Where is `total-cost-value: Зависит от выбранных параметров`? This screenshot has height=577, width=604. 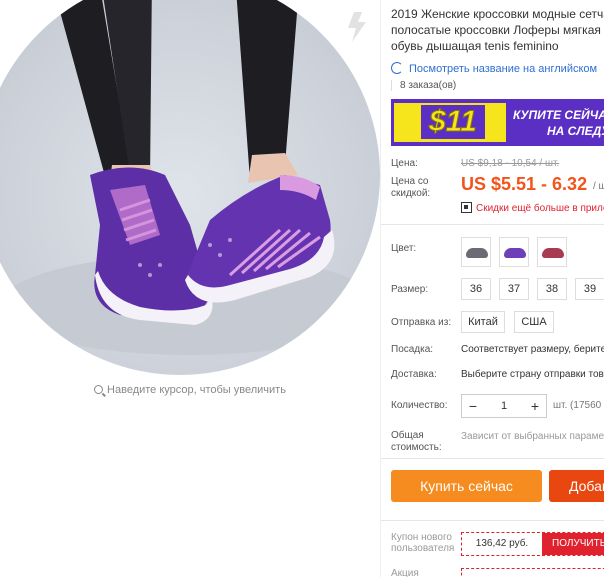 total-cost-value: Зависит от выбранных параметров is located at coordinates (532, 436).